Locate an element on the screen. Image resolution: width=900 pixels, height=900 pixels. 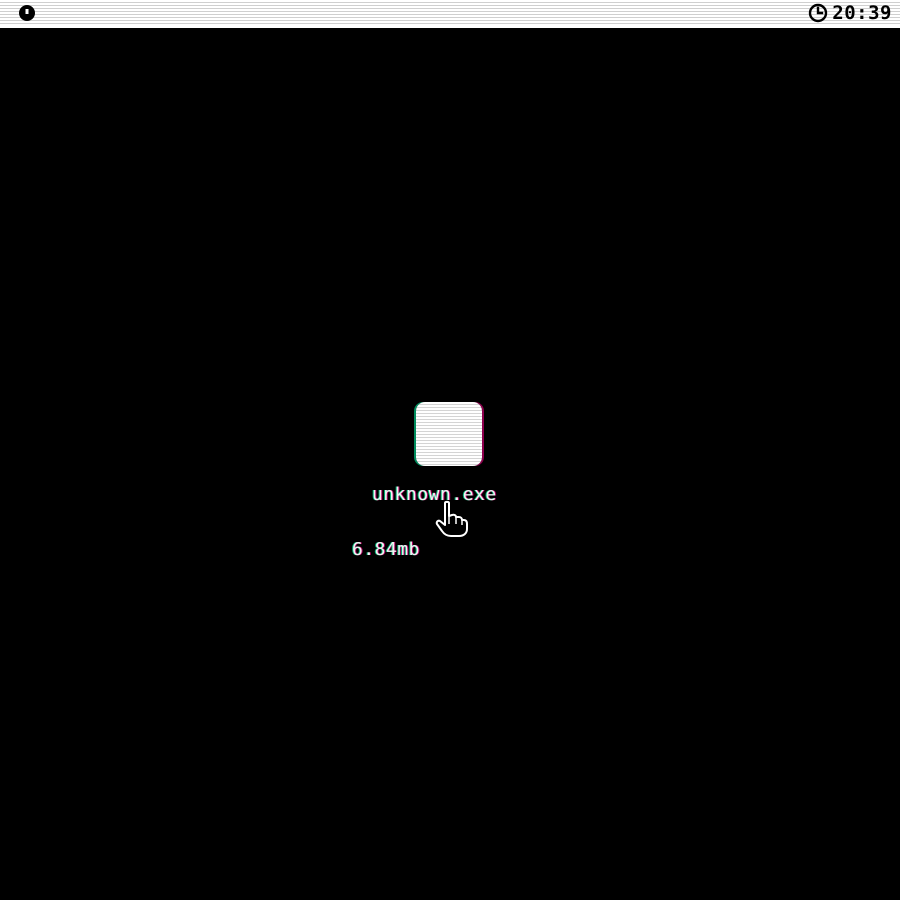
clock-time: 20:39 is located at coordinates (862, 13).